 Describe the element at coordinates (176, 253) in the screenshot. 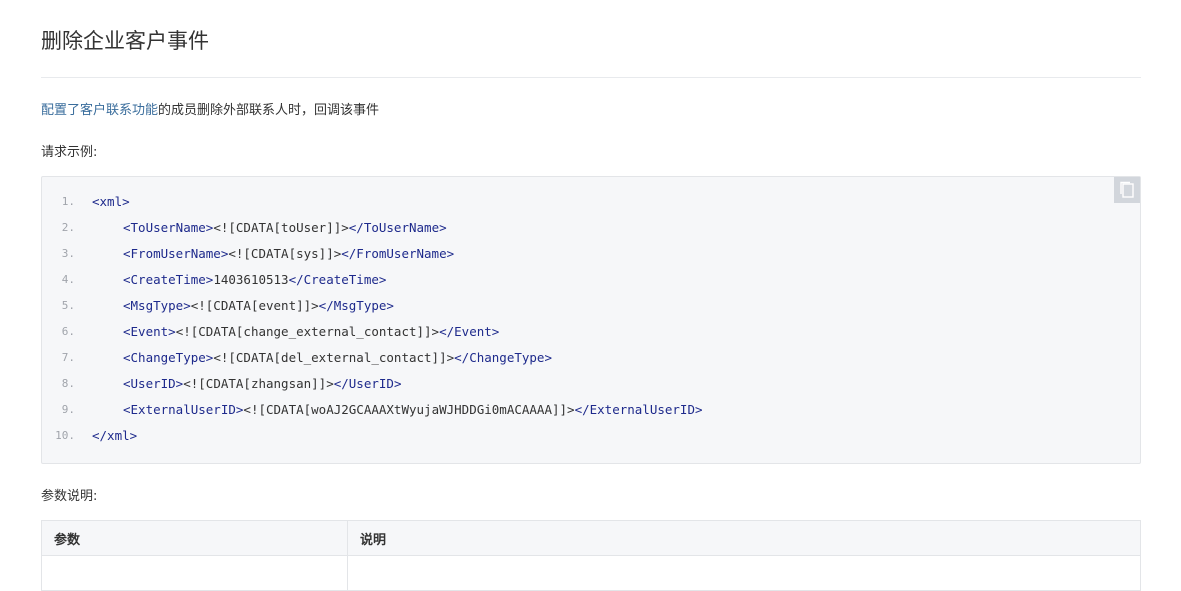

I see `xml-open-tag: <FromUserName>` at that location.